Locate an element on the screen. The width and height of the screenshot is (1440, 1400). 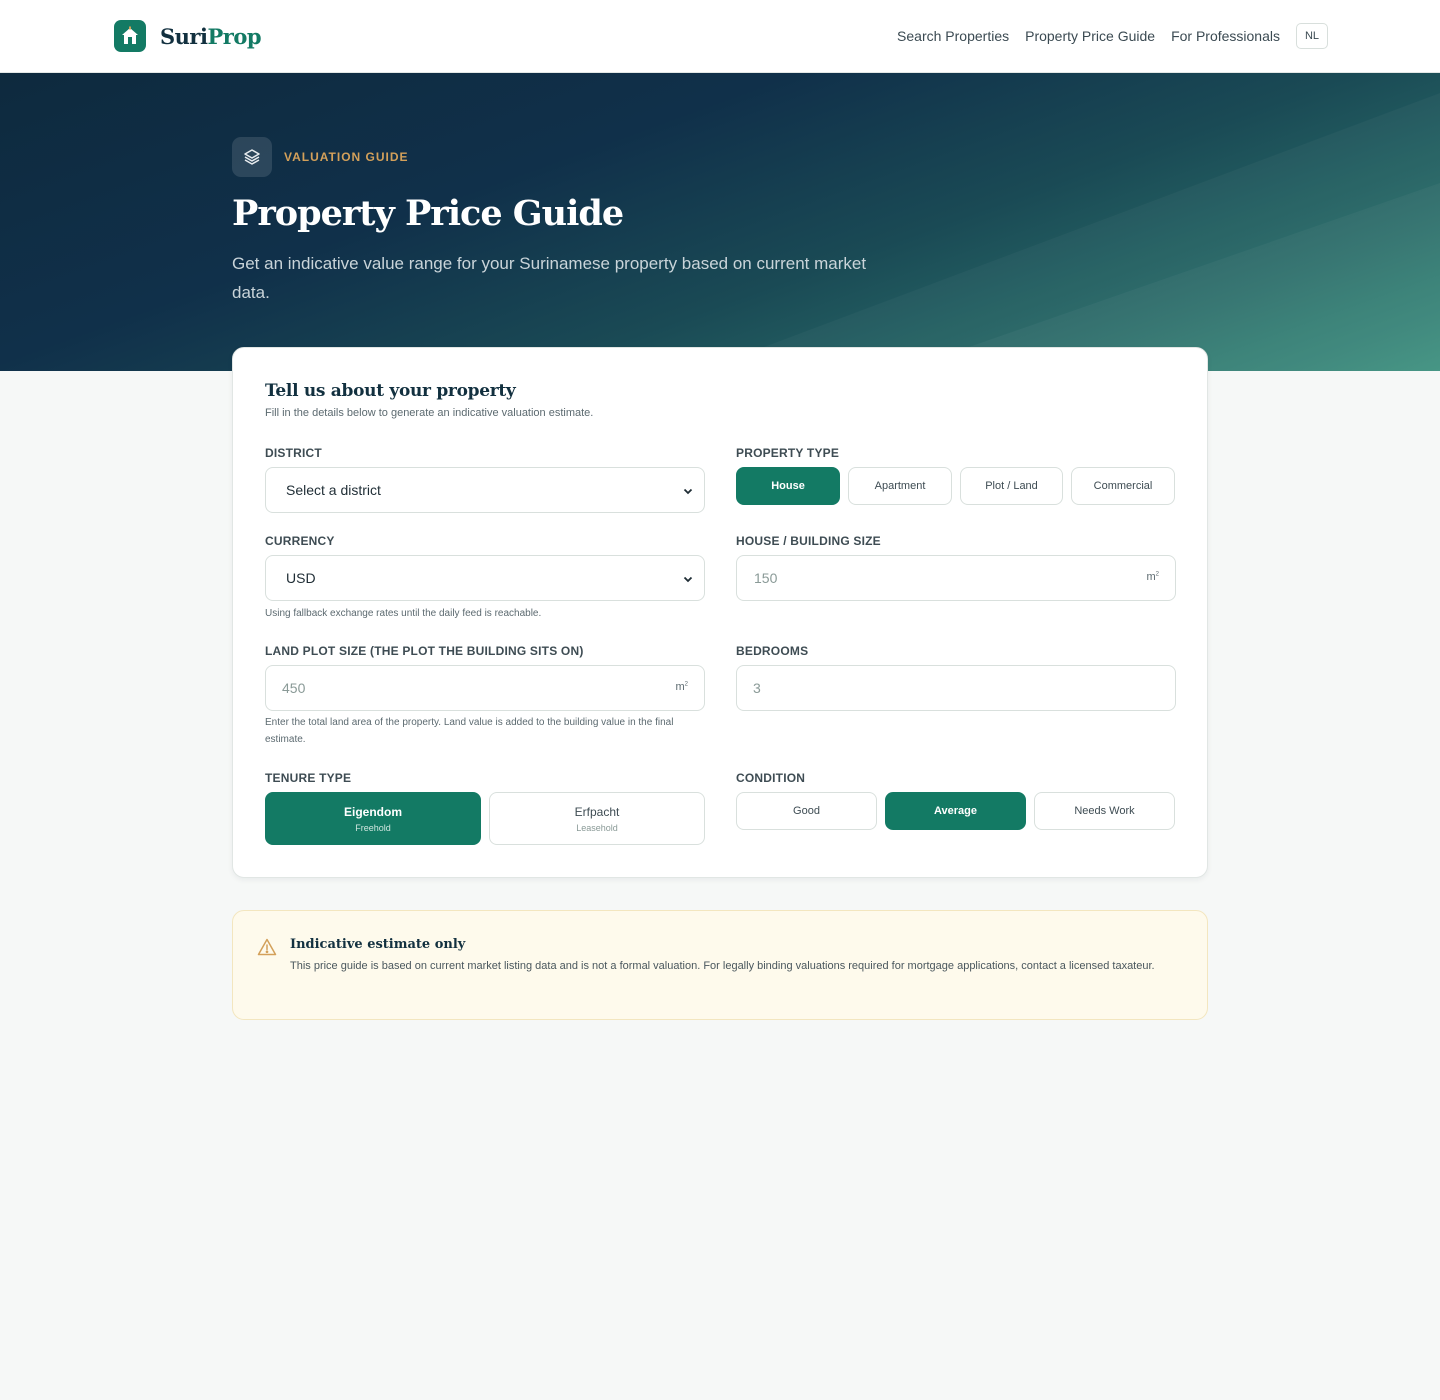
building-size-label: HOUSE / BUILDING SIZE is located at coordinates (808, 541).